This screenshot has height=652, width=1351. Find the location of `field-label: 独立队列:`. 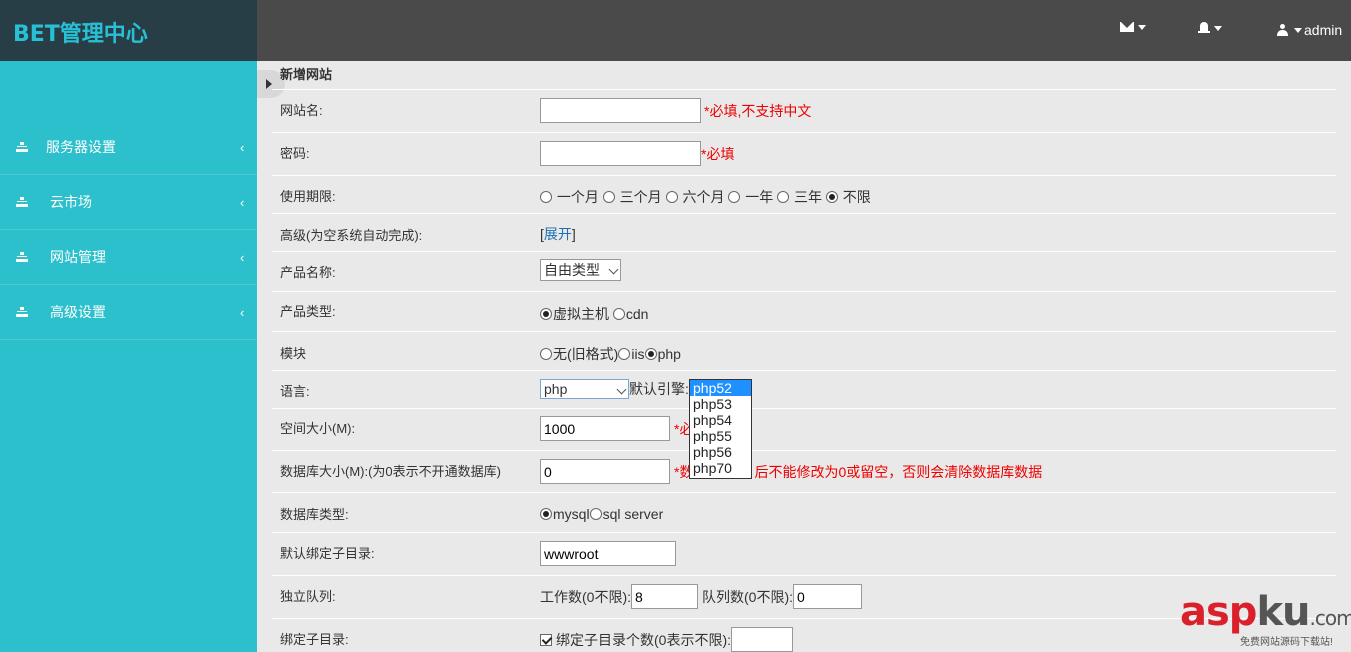

field-label: 独立队列: is located at coordinates (308, 596).